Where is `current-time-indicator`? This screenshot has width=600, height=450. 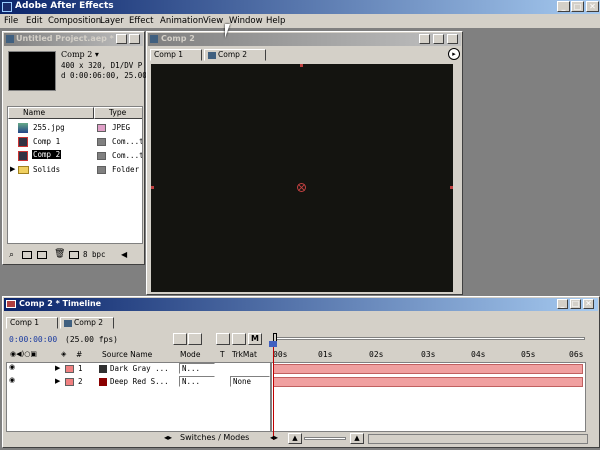
current-time-indicator is located at coordinates (273, 392).